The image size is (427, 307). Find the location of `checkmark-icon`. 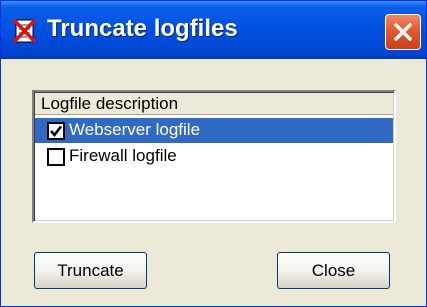

checkmark-icon is located at coordinates (56, 131).